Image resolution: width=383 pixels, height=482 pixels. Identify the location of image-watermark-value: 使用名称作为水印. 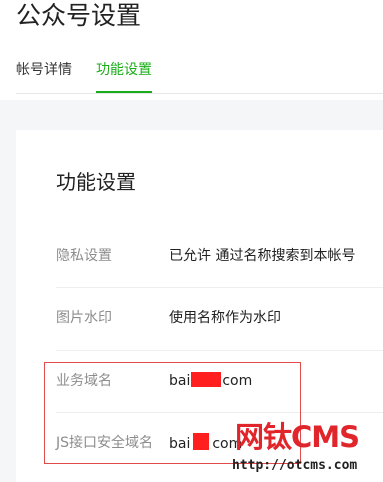
(225, 318).